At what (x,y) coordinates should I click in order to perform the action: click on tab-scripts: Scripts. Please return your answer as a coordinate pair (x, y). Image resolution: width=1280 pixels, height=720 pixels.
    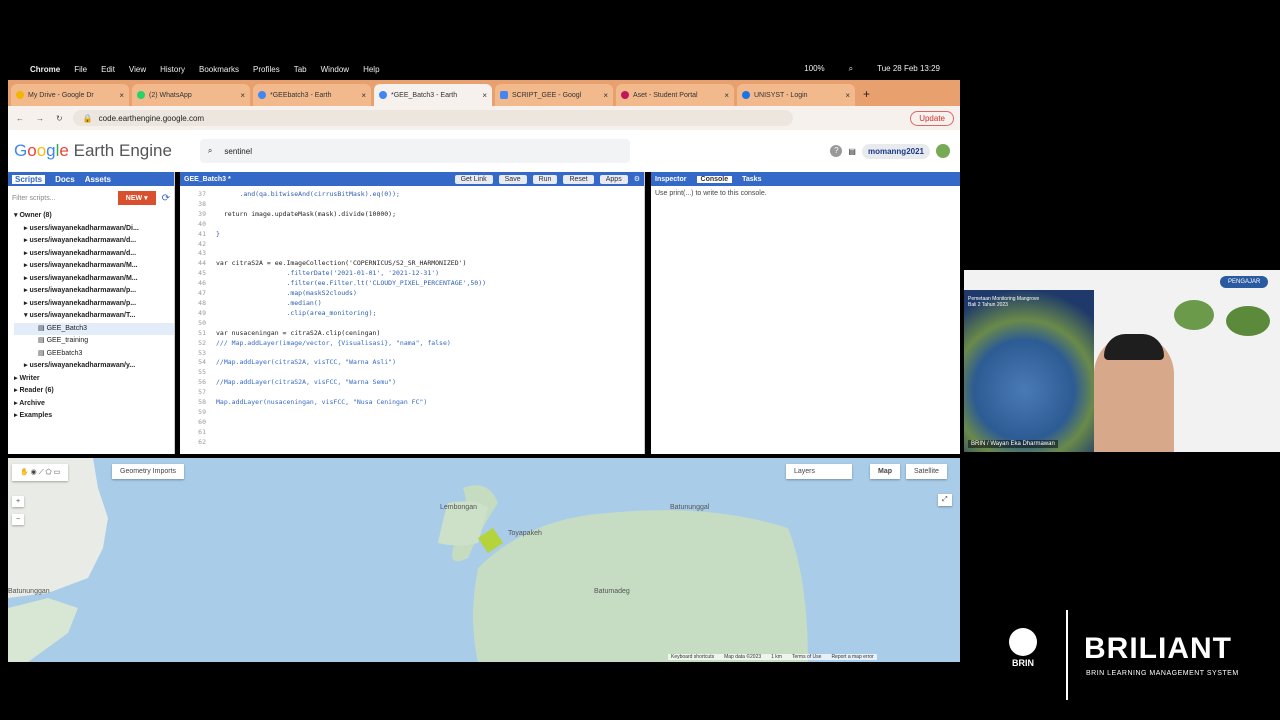
    Looking at the image, I should click on (29, 179).